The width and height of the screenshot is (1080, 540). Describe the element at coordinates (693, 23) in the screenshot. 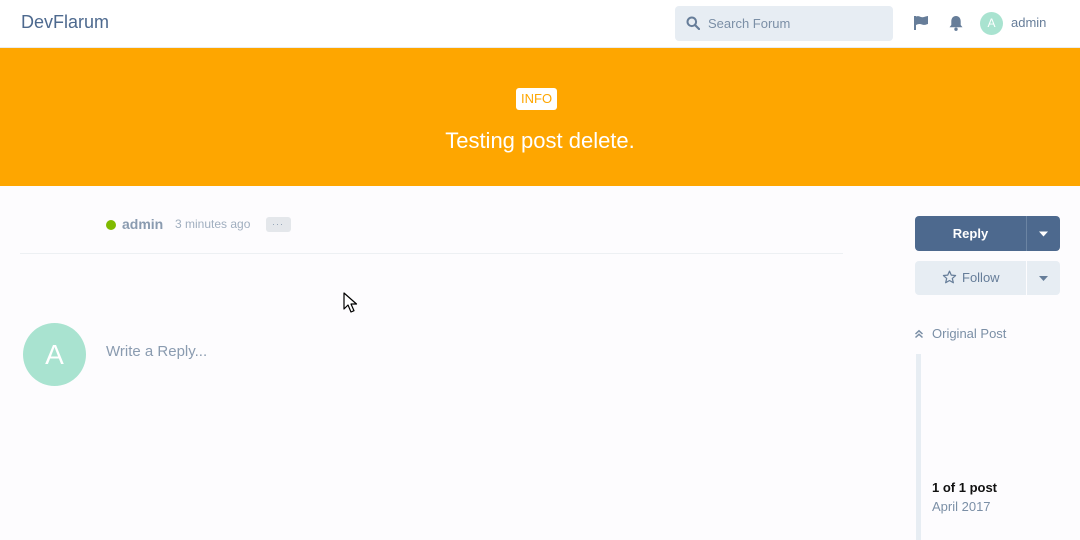

I see `search-icon` at that location.